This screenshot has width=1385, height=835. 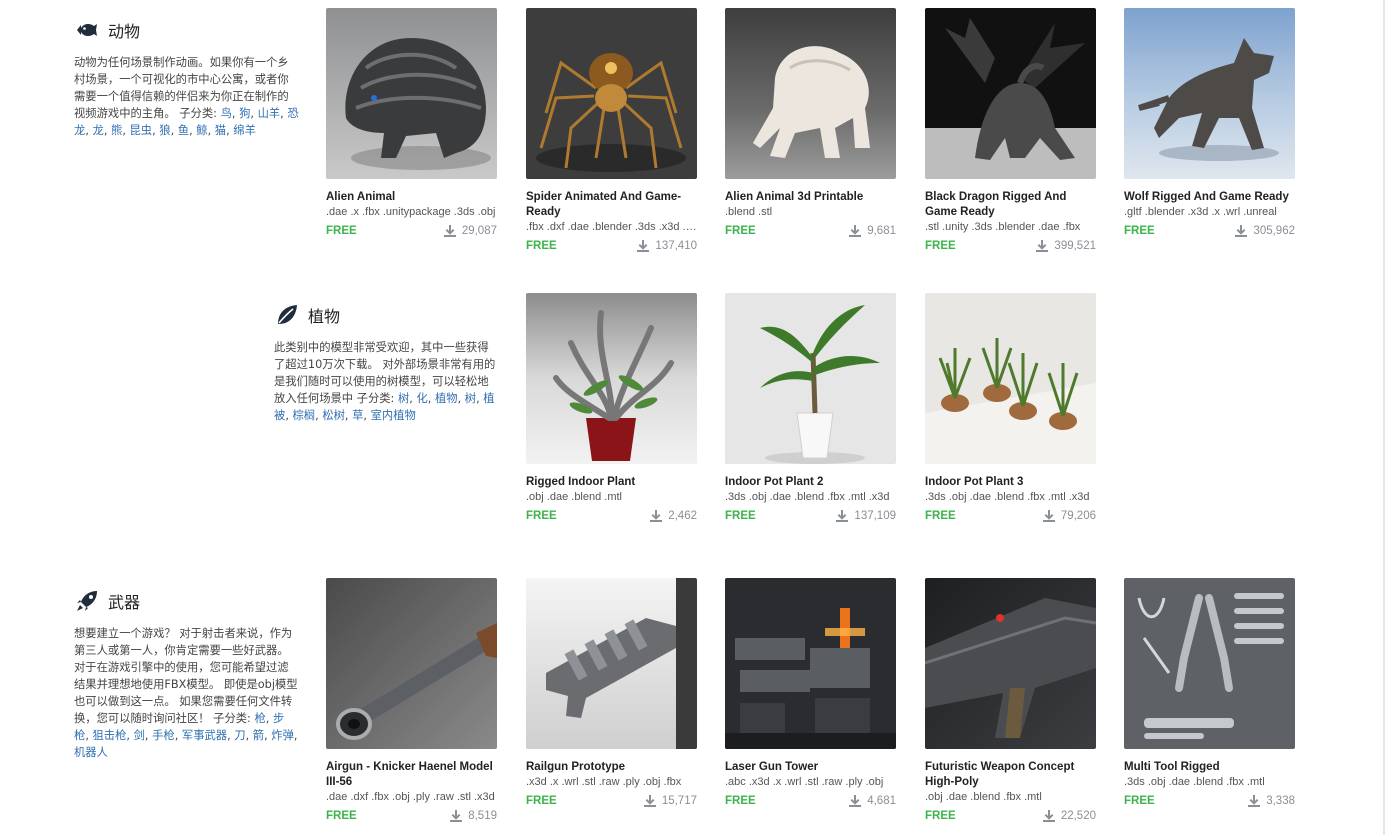 What do you see at coordinates (324, 316) in the screenshot?
I see `section-title: 植物` at bounding box center [324, 316].